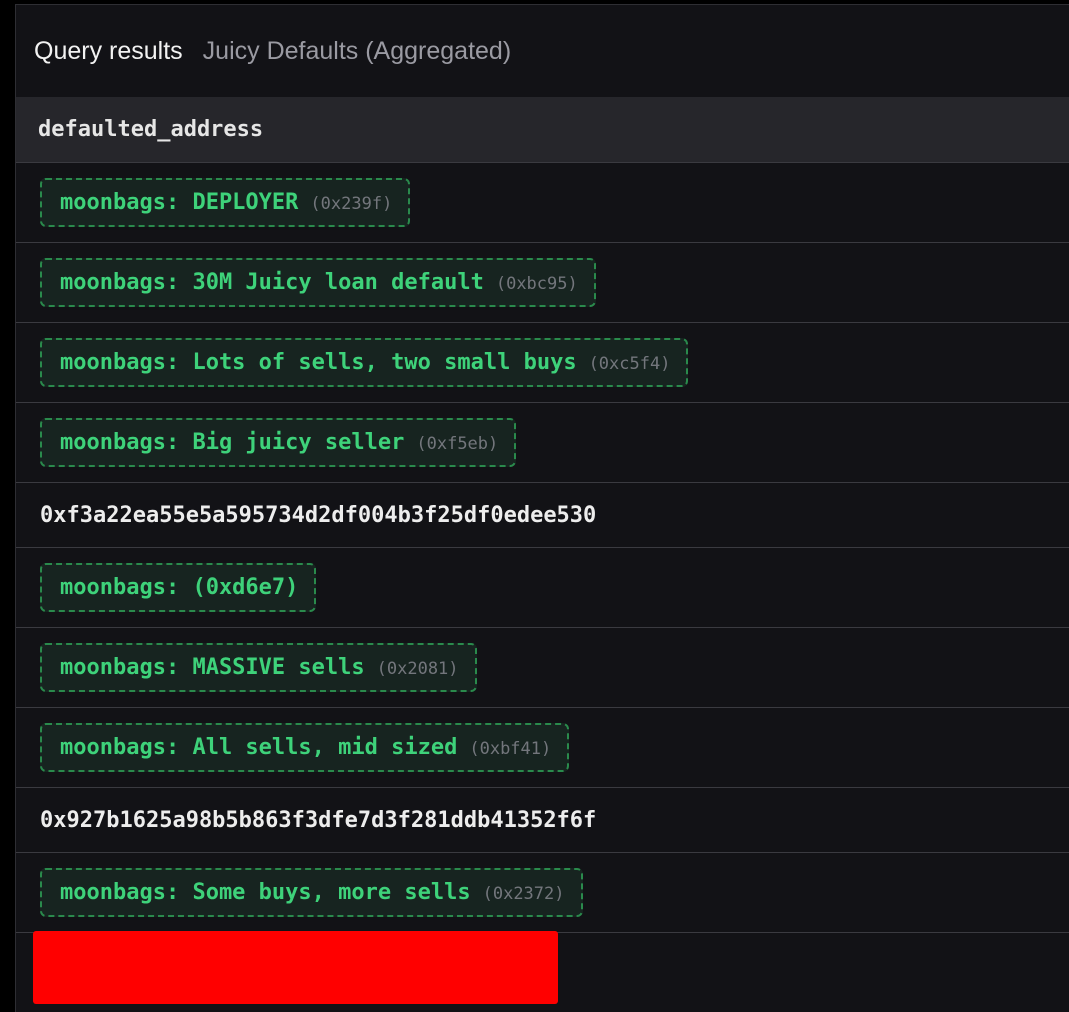  I want to click on tag-label: moonbags: Lots of sells, two small buys, so click(318, 362).